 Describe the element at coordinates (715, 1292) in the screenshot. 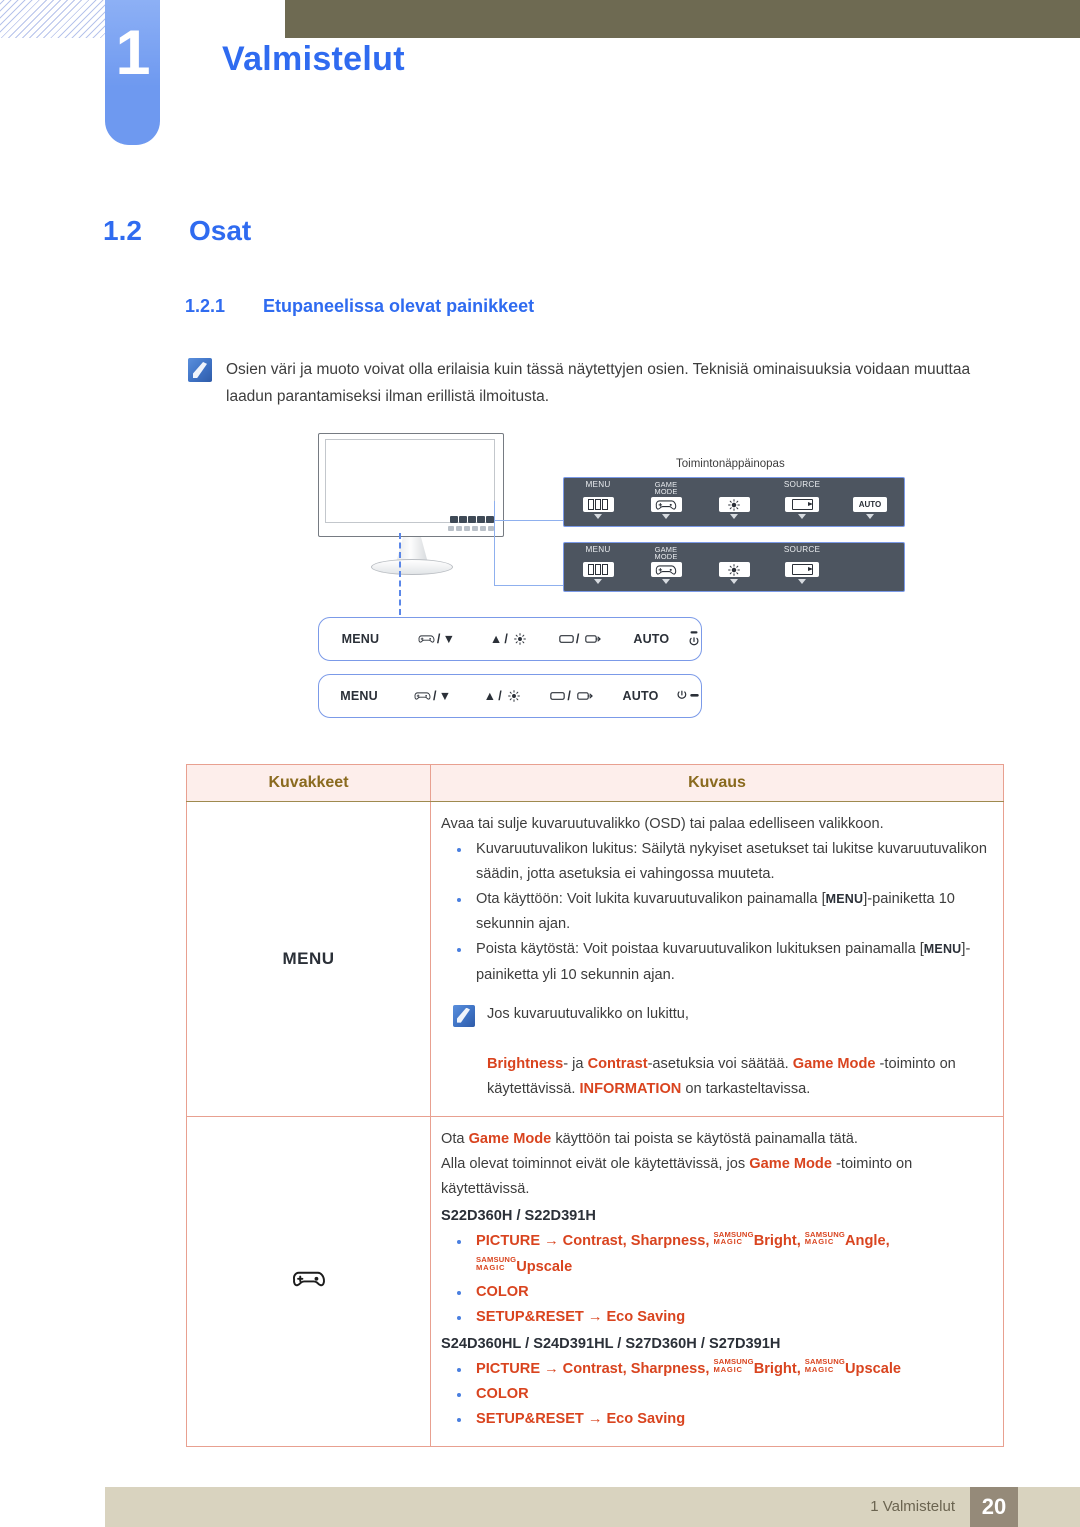

I see `list-item: COLOR` at that location.